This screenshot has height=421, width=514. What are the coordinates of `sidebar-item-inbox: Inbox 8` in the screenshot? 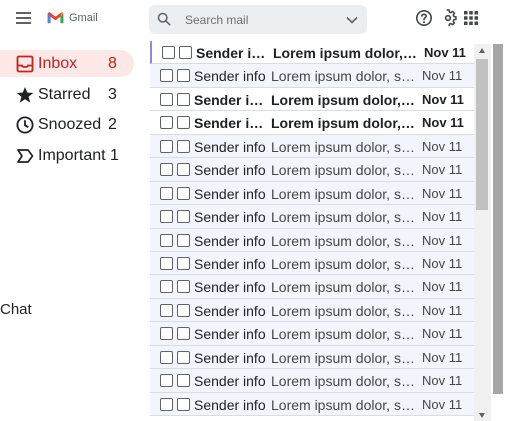 It's located at (67, 63).